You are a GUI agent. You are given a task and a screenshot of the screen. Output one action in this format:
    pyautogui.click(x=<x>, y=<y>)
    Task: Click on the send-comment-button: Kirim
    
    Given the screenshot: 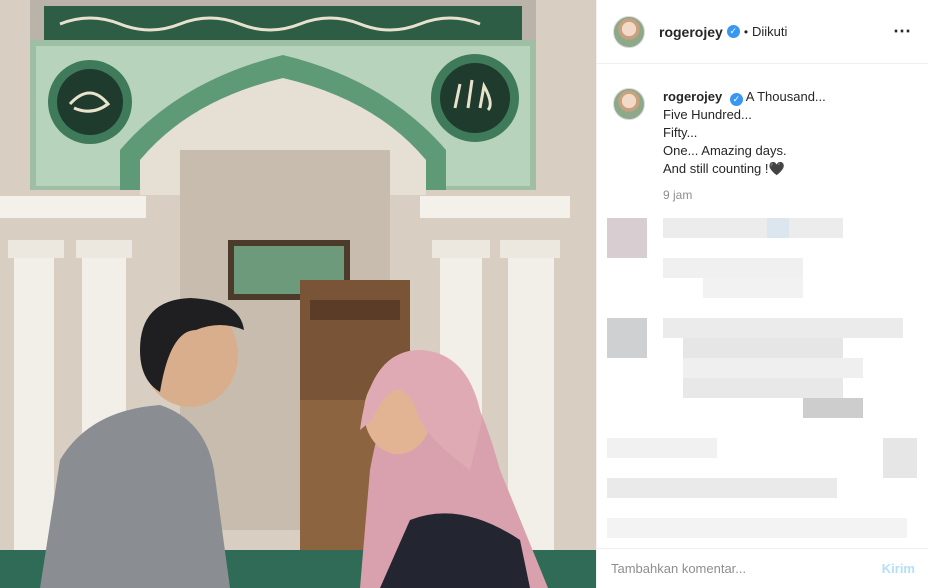 What is the action you would take?
    pyautogui.click(x=898, y=568)
    